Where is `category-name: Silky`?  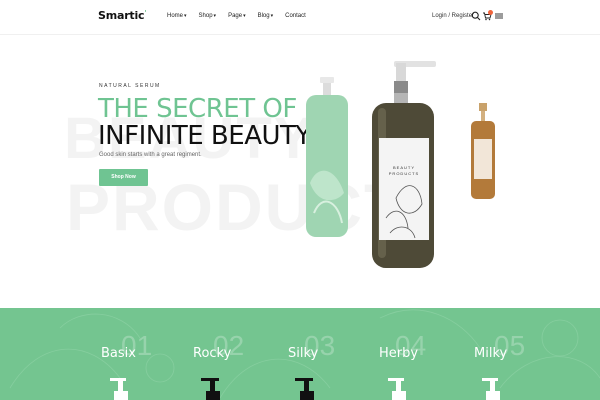 category-name: Silky is located at coordinates (303, 353).